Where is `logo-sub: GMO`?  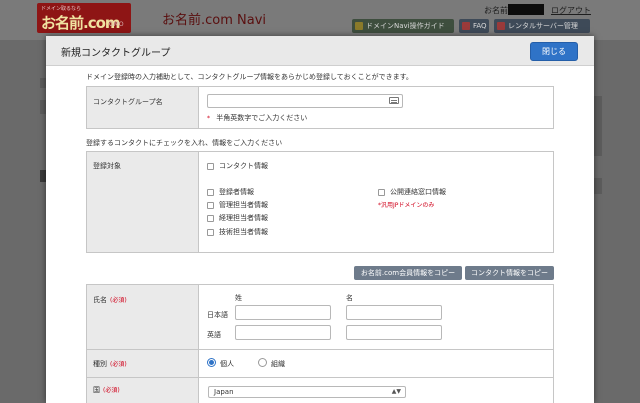 logo-sub: GMO is located at coordinates (116, 24).